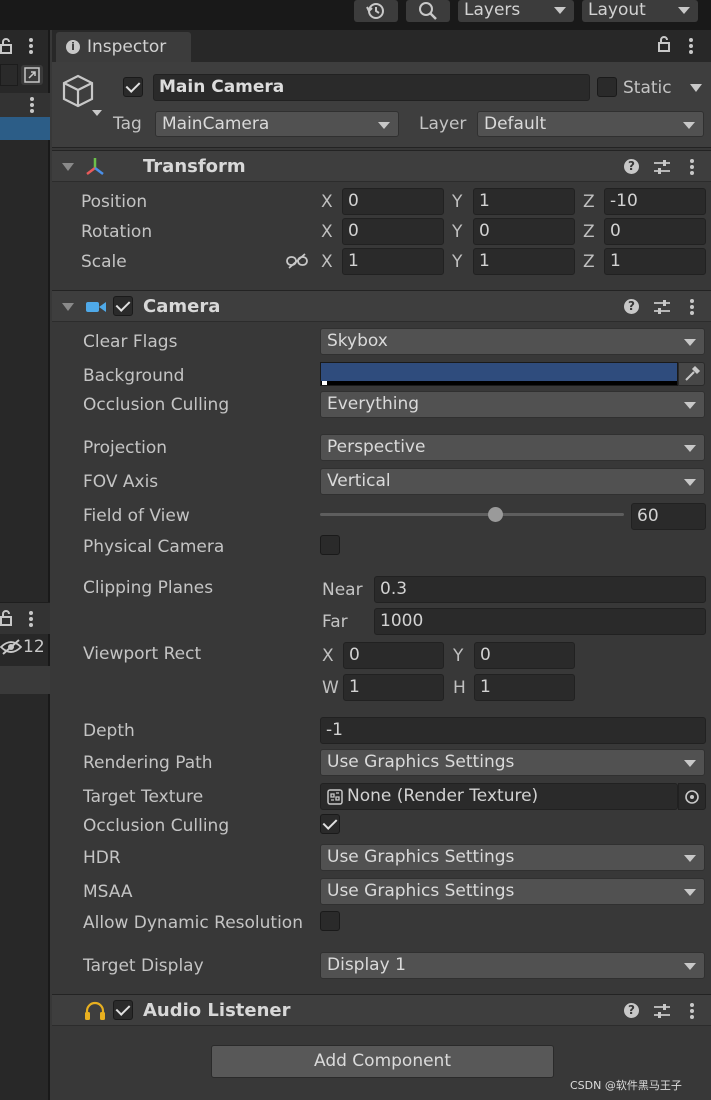  I want to click on fov-axis-dropdown: Vertical, so click(512, 481).